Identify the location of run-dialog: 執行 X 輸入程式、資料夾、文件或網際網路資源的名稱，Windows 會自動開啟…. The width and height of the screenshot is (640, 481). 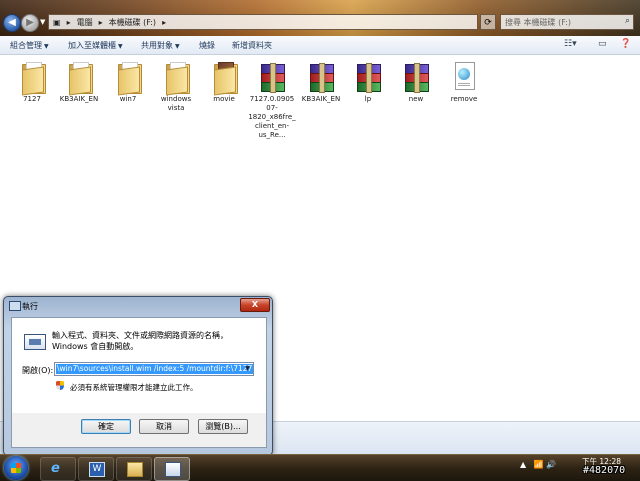
(138, 376).